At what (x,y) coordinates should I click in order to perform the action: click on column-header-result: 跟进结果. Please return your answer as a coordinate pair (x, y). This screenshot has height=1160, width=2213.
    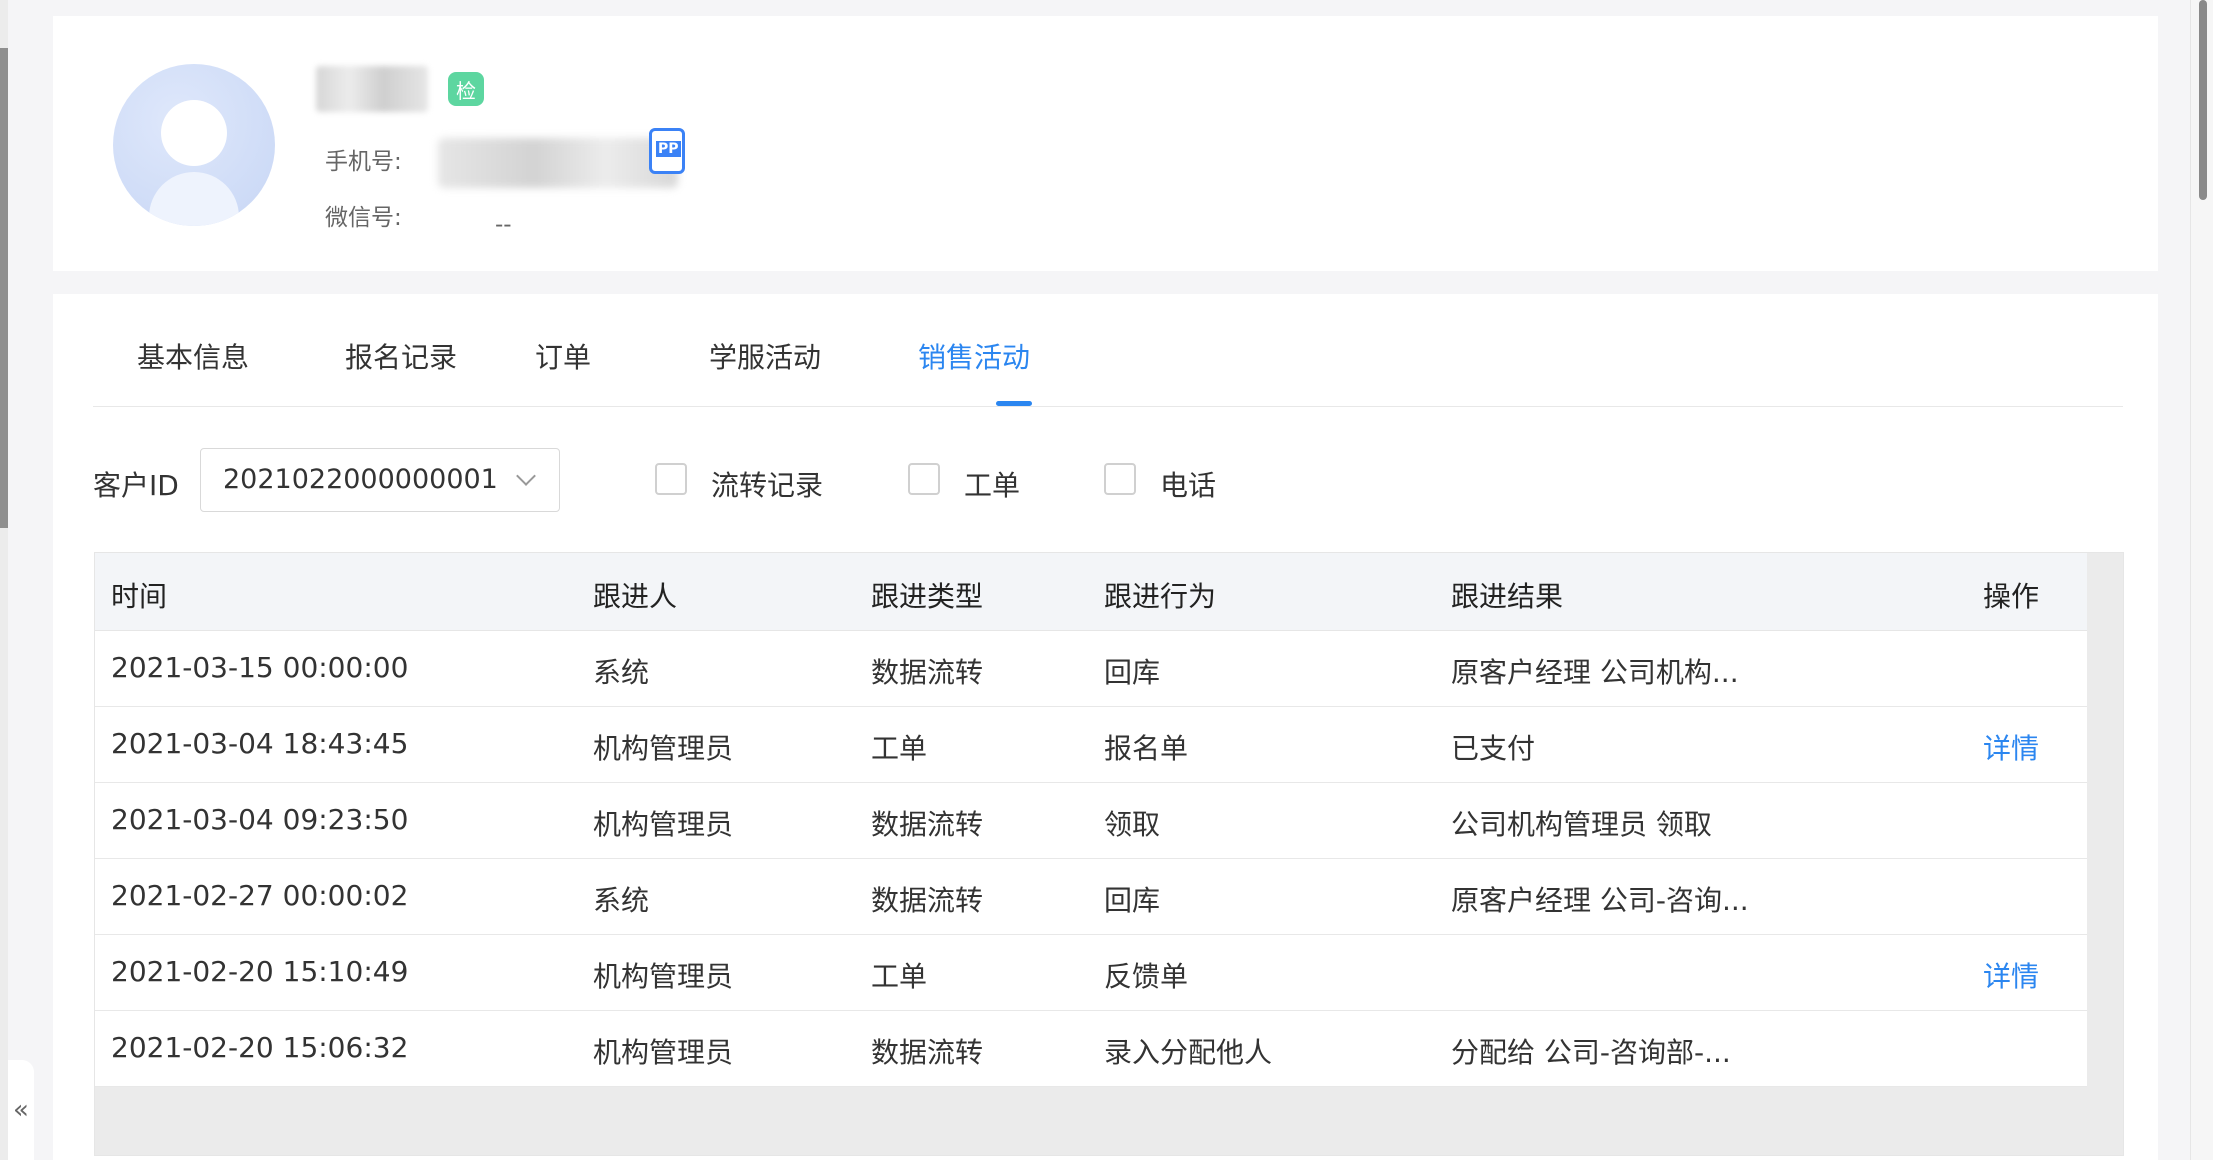
    Looking at the image, I should click on (1507, 596).